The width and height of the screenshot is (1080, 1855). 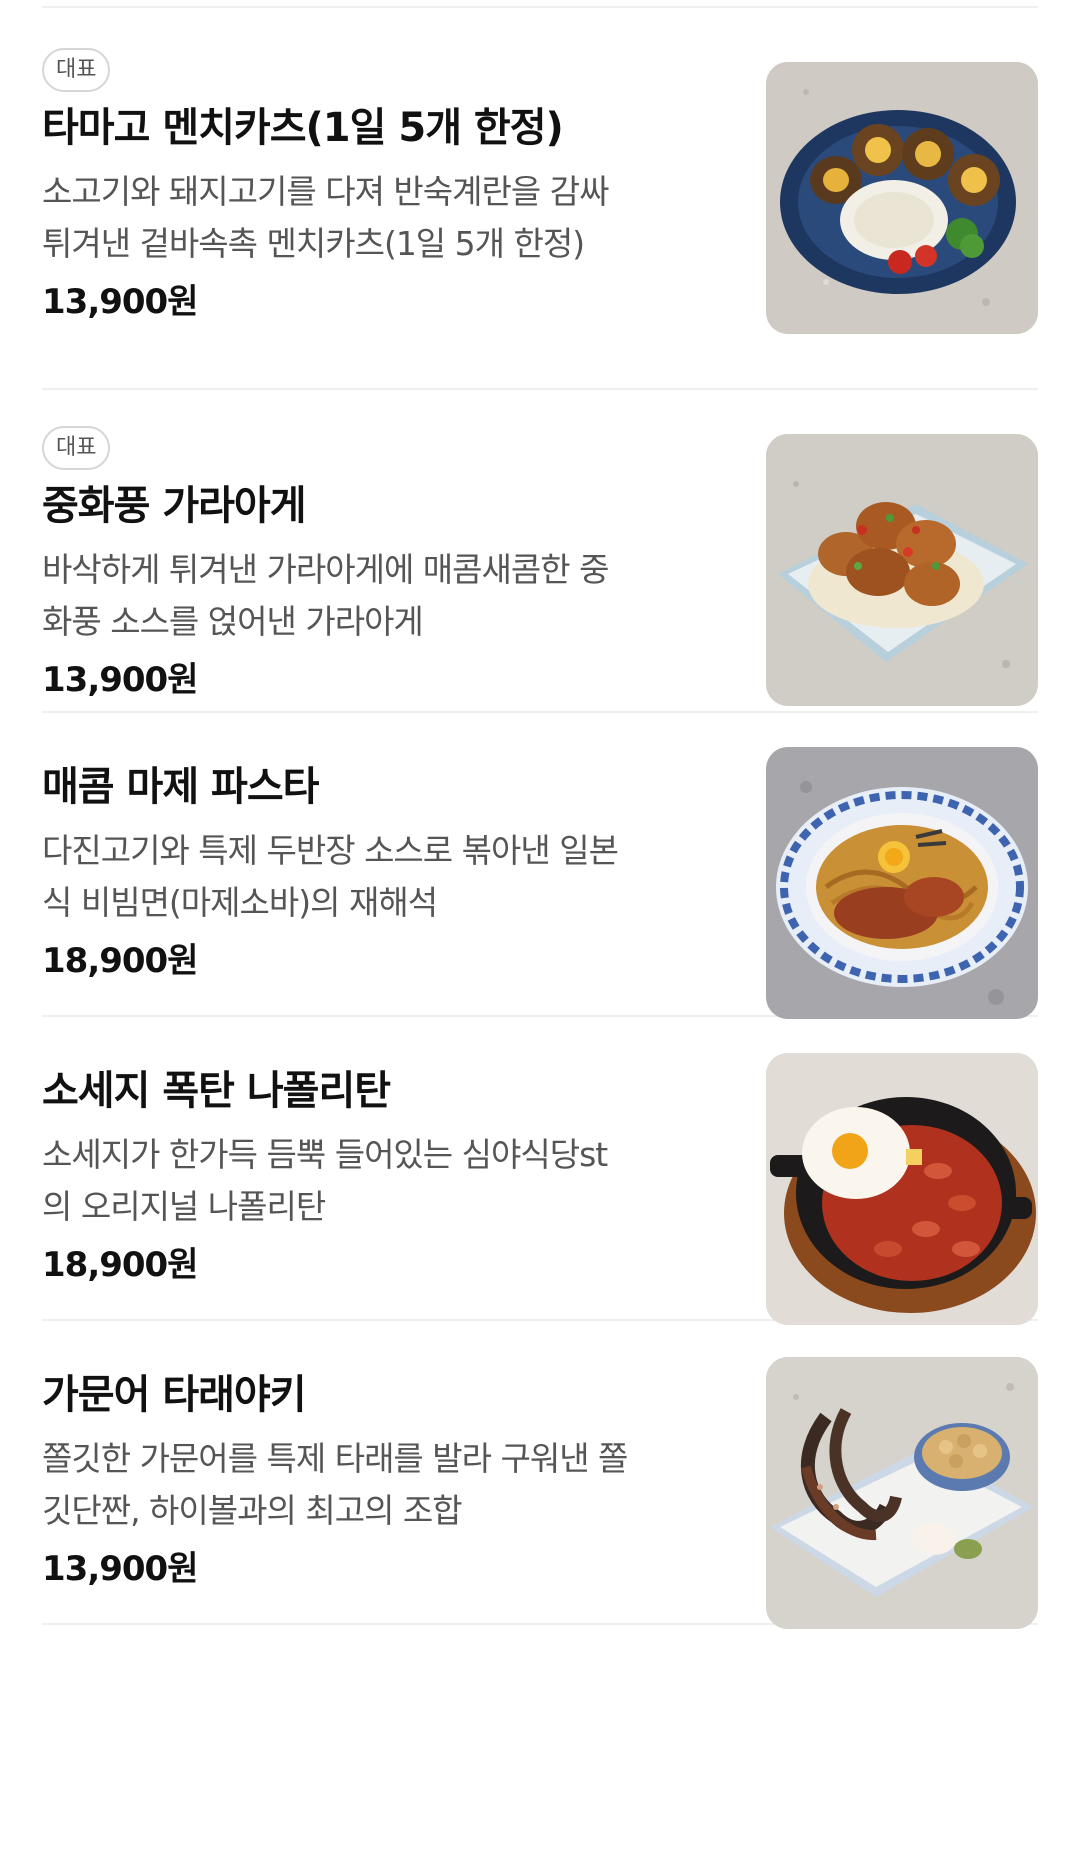 What do you see at coordinates (216, 1091) in the screenshot?
I see `menu-item-name: 소세지 폭탄 나폴리탄` at bounding box center [216, 1091].